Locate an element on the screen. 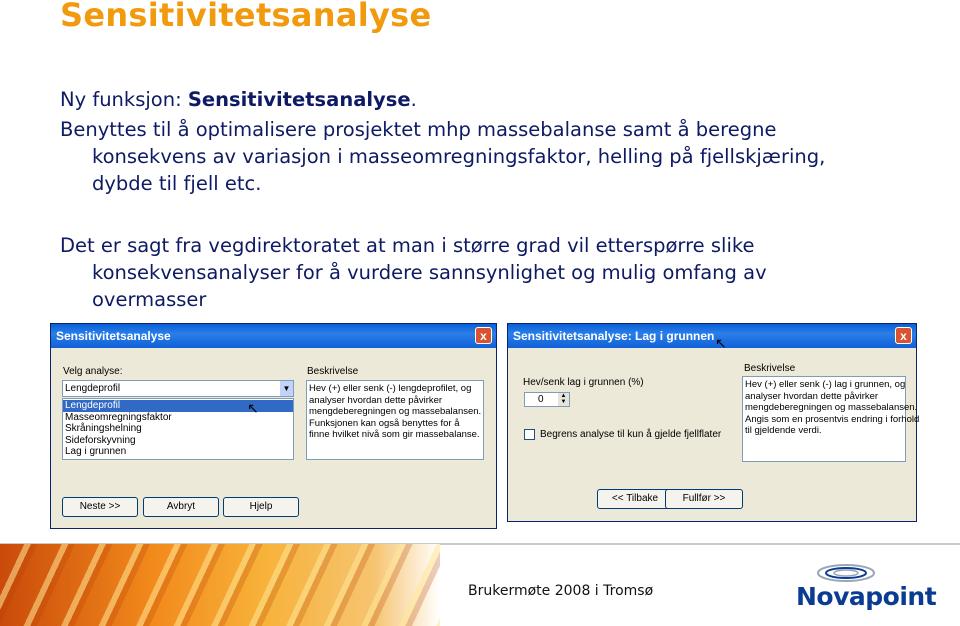 This screenshot has width=960, height=626. novapoint-logo: Novapoint is located at coordinates (866, 596).